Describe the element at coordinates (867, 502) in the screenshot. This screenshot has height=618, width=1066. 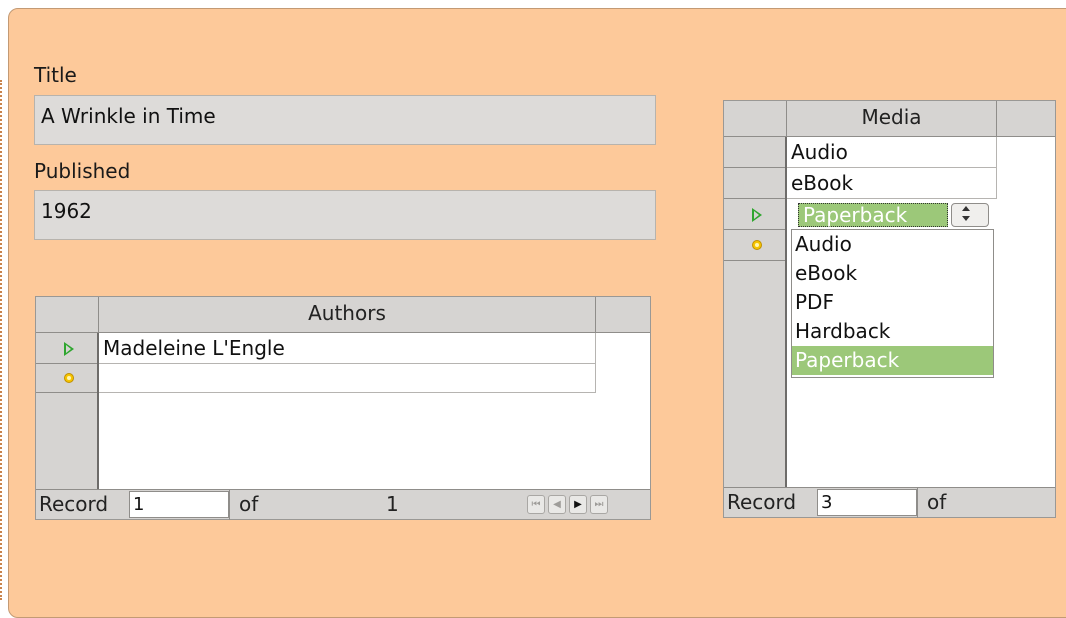
I see `media-record-number-input: 3` at that location.